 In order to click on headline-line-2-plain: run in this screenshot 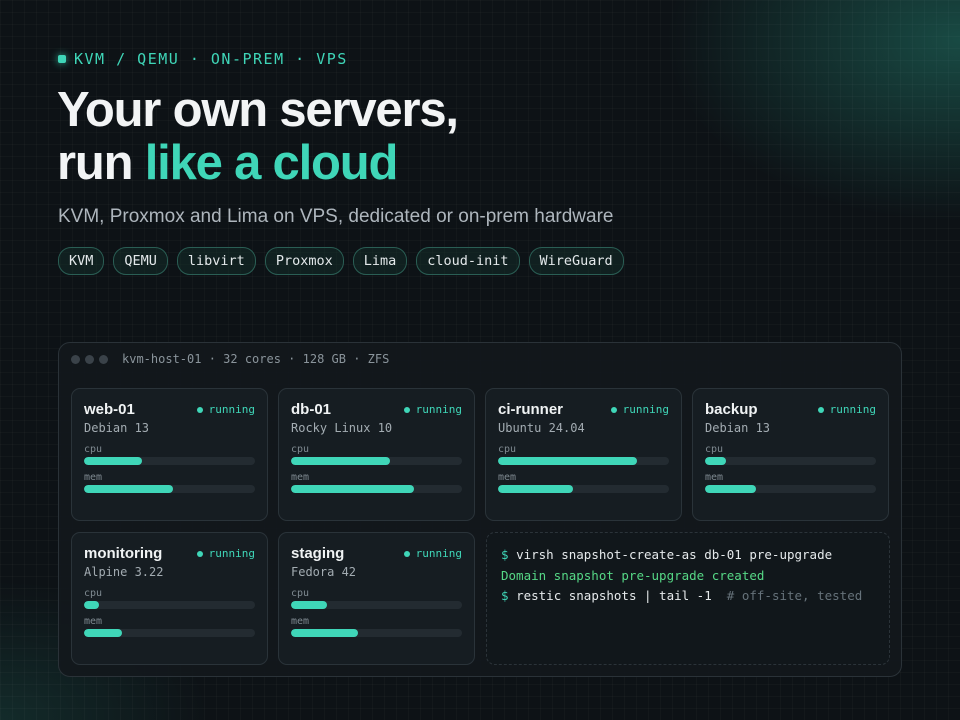, I will do `click(101, 163)`.